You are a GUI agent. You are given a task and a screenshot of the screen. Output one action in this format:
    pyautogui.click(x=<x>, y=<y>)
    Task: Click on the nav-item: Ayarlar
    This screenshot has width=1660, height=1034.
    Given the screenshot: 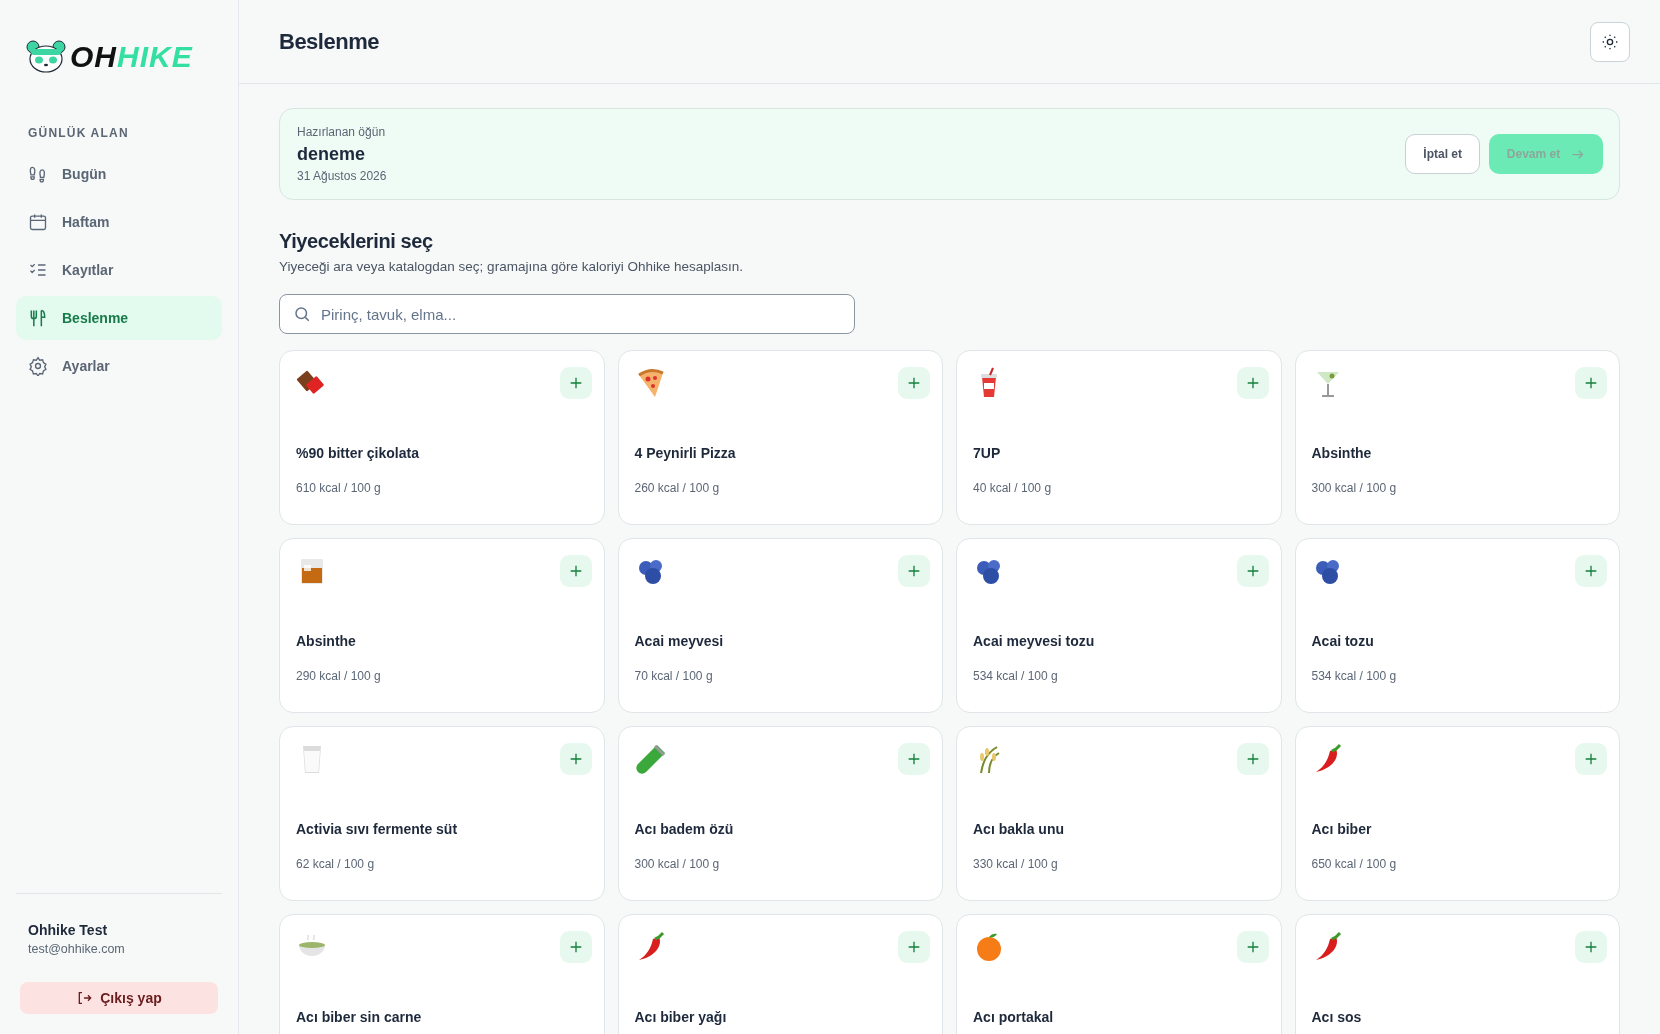 What is the action you would take?
    pyautogui.click(x=119, y=366)
    